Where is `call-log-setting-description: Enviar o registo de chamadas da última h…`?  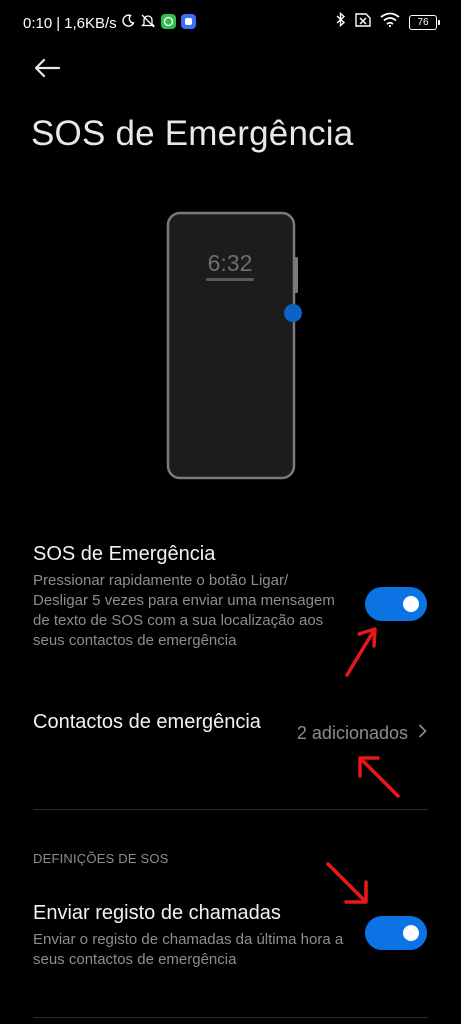 call-log-setting-description: Enviar o registo de chamadas da última h… is located at coordinates (188, 949).